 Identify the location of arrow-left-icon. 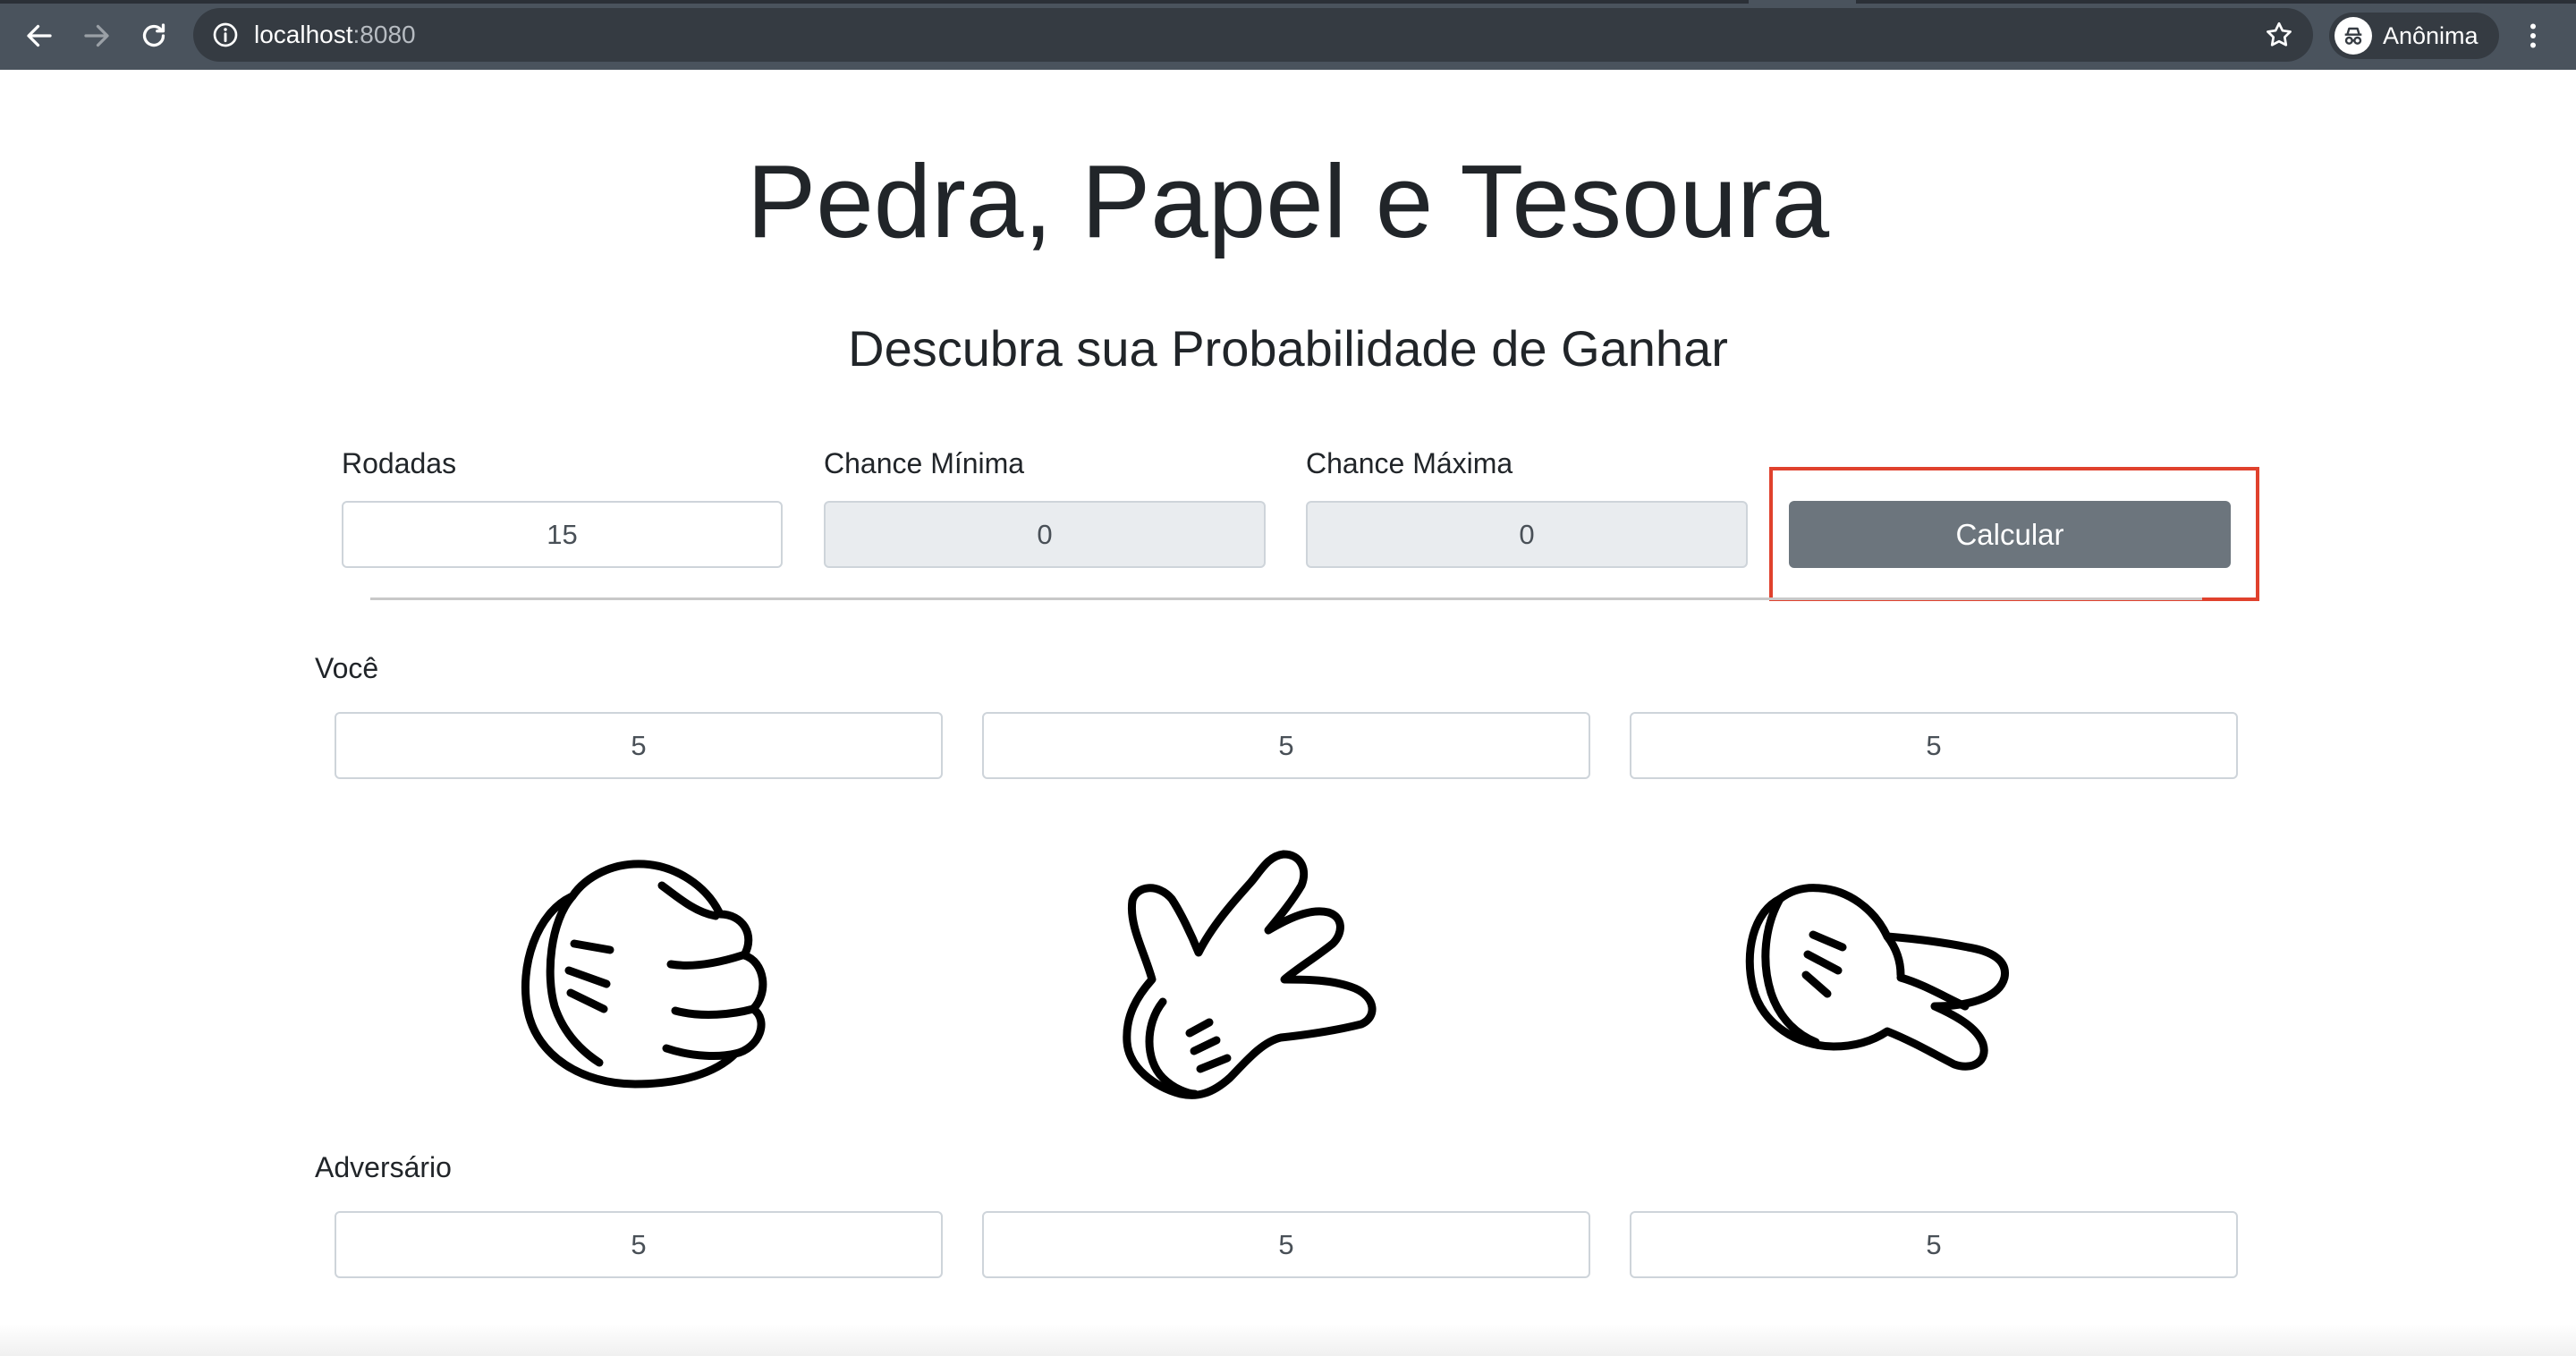
(39, 35).